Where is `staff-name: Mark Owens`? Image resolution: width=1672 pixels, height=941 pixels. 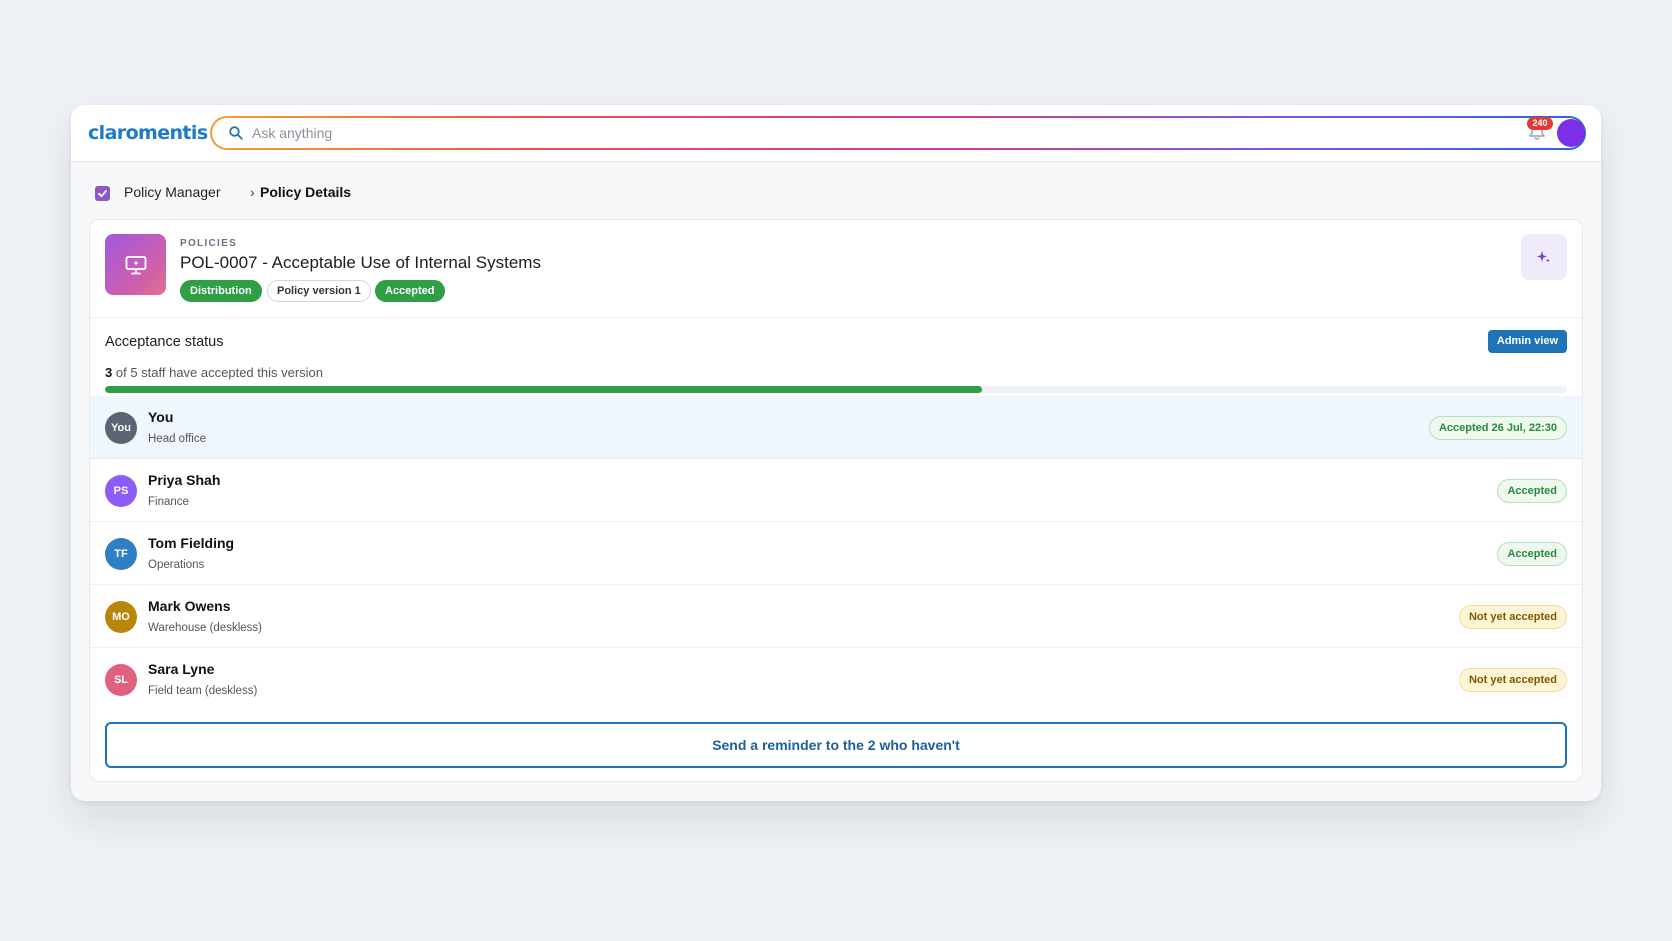 staff-name: Mark Owens is located at coordinates (189, 606).